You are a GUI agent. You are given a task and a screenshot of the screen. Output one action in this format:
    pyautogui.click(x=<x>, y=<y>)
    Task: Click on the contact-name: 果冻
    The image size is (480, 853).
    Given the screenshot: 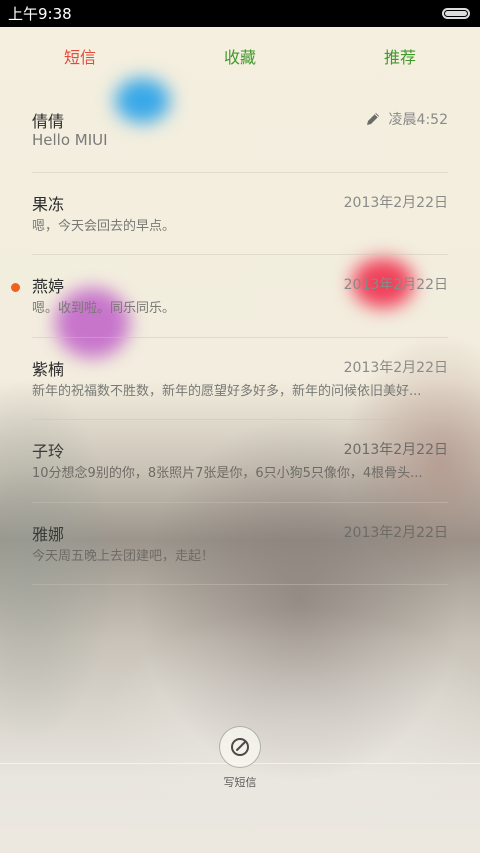 What is the action you would take?
    pyautogui.click(x=48, y=204)
    